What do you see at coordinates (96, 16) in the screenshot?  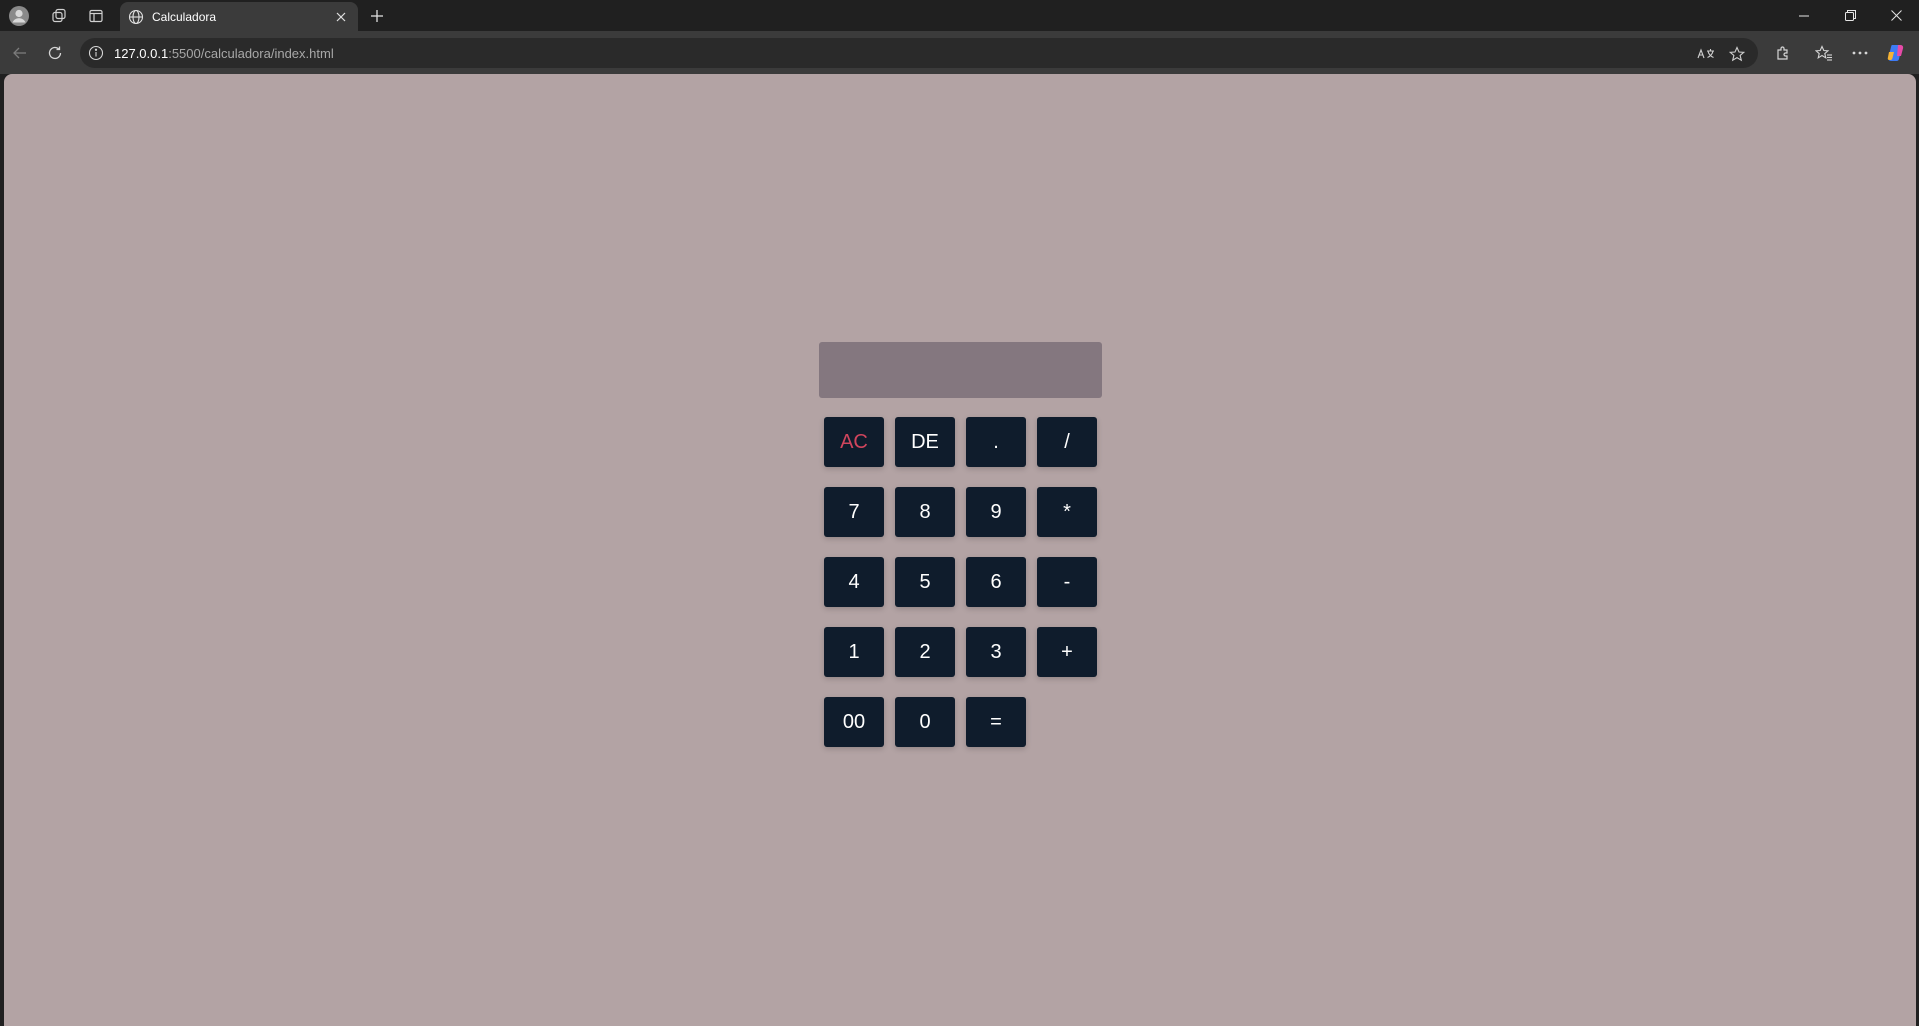 I see `tab-actions-icon` at bounding box center [96, 16].